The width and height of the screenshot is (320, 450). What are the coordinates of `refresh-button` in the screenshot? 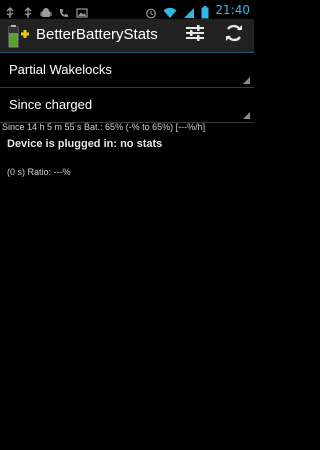 It's located at (234, 35).